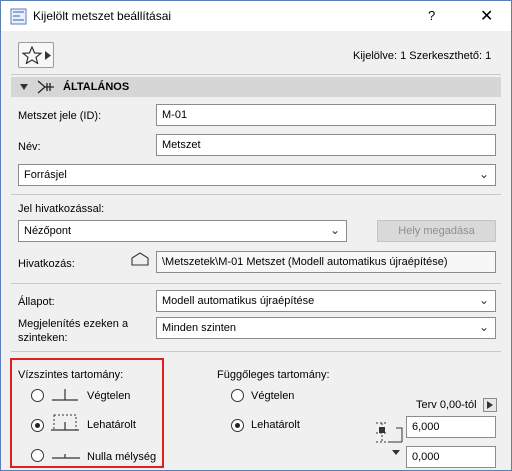 Image resolution: width=512 pixels, height=471 pixels. Describe the element at coordinates (326, 328) in the screenshot. I see `show-on-select: Minden szinten ⌄` at that location.